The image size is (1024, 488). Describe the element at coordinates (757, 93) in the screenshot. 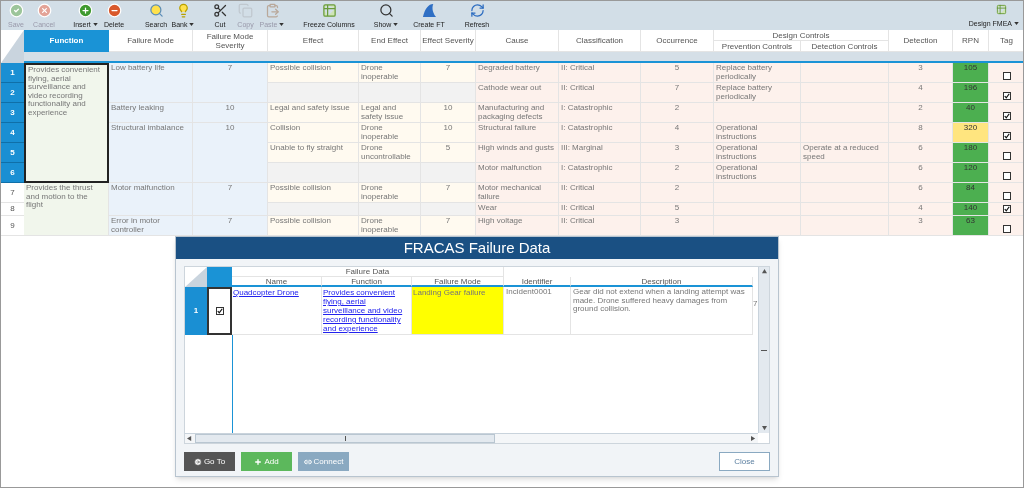

I see `prevention-cell: Replace battery periodically` at that location.